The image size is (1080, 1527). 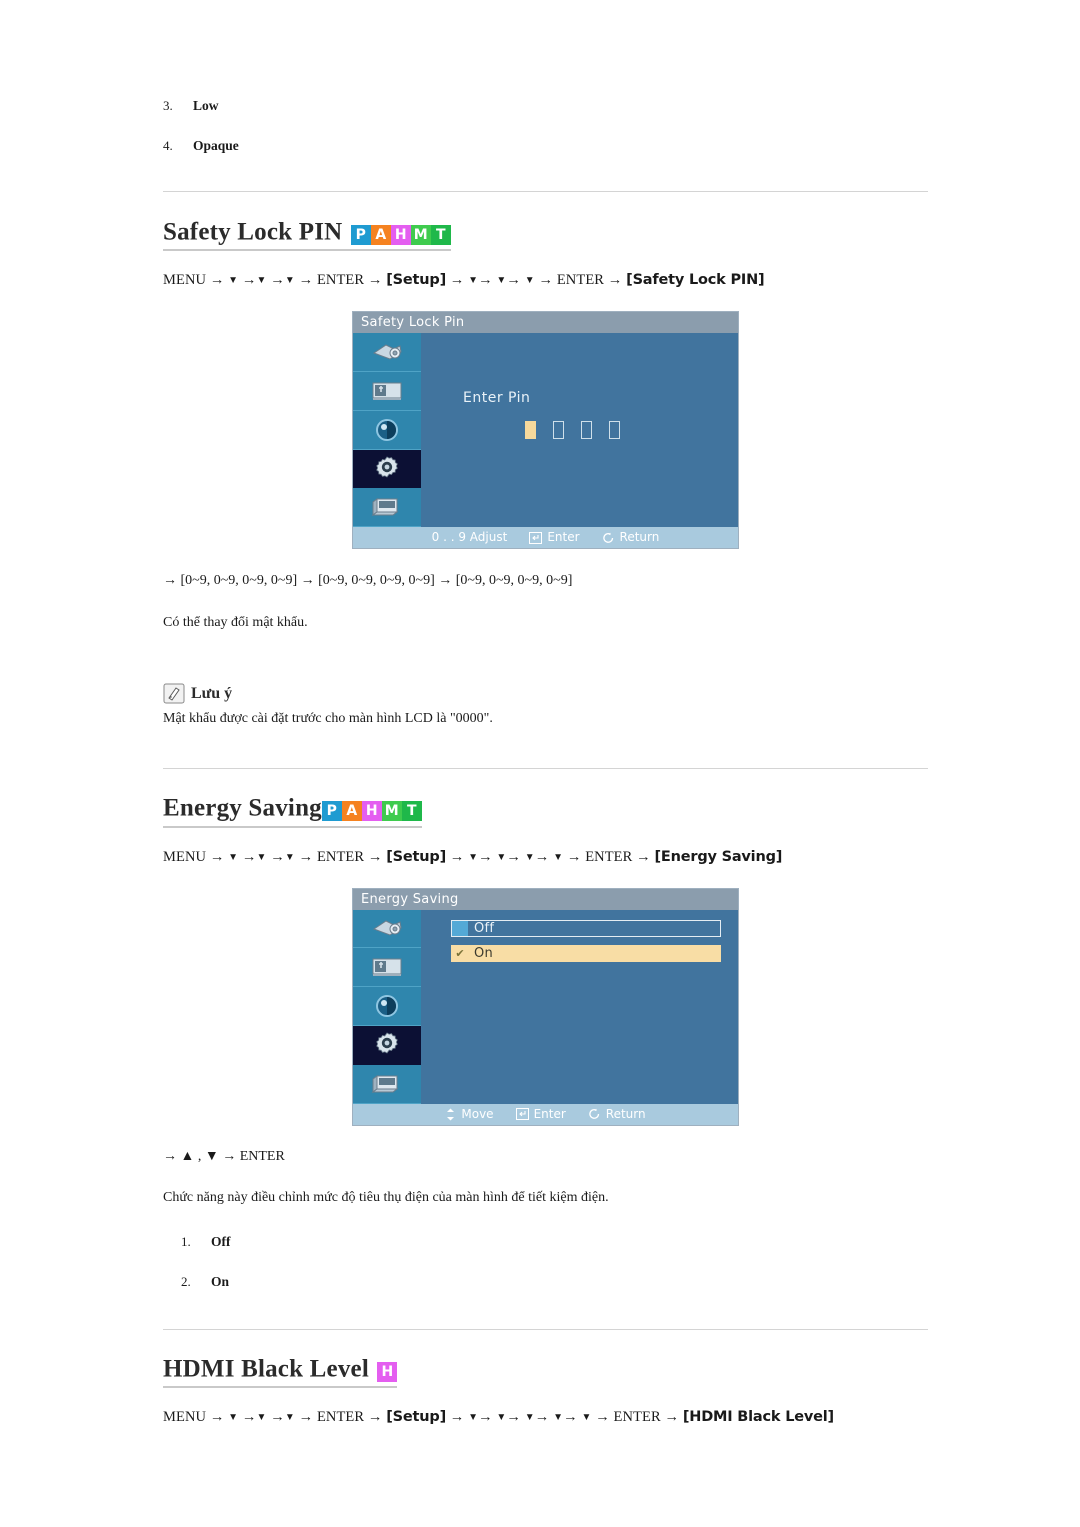 I want to click on list-item: 4. Opaque, so click(x=545, y=146).